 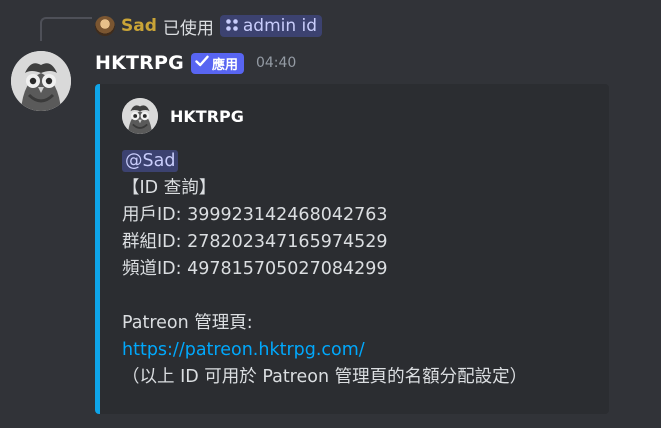 I want to click on group-id-line: 群組ID: 278202347165974529, so click(x=255, y=242).